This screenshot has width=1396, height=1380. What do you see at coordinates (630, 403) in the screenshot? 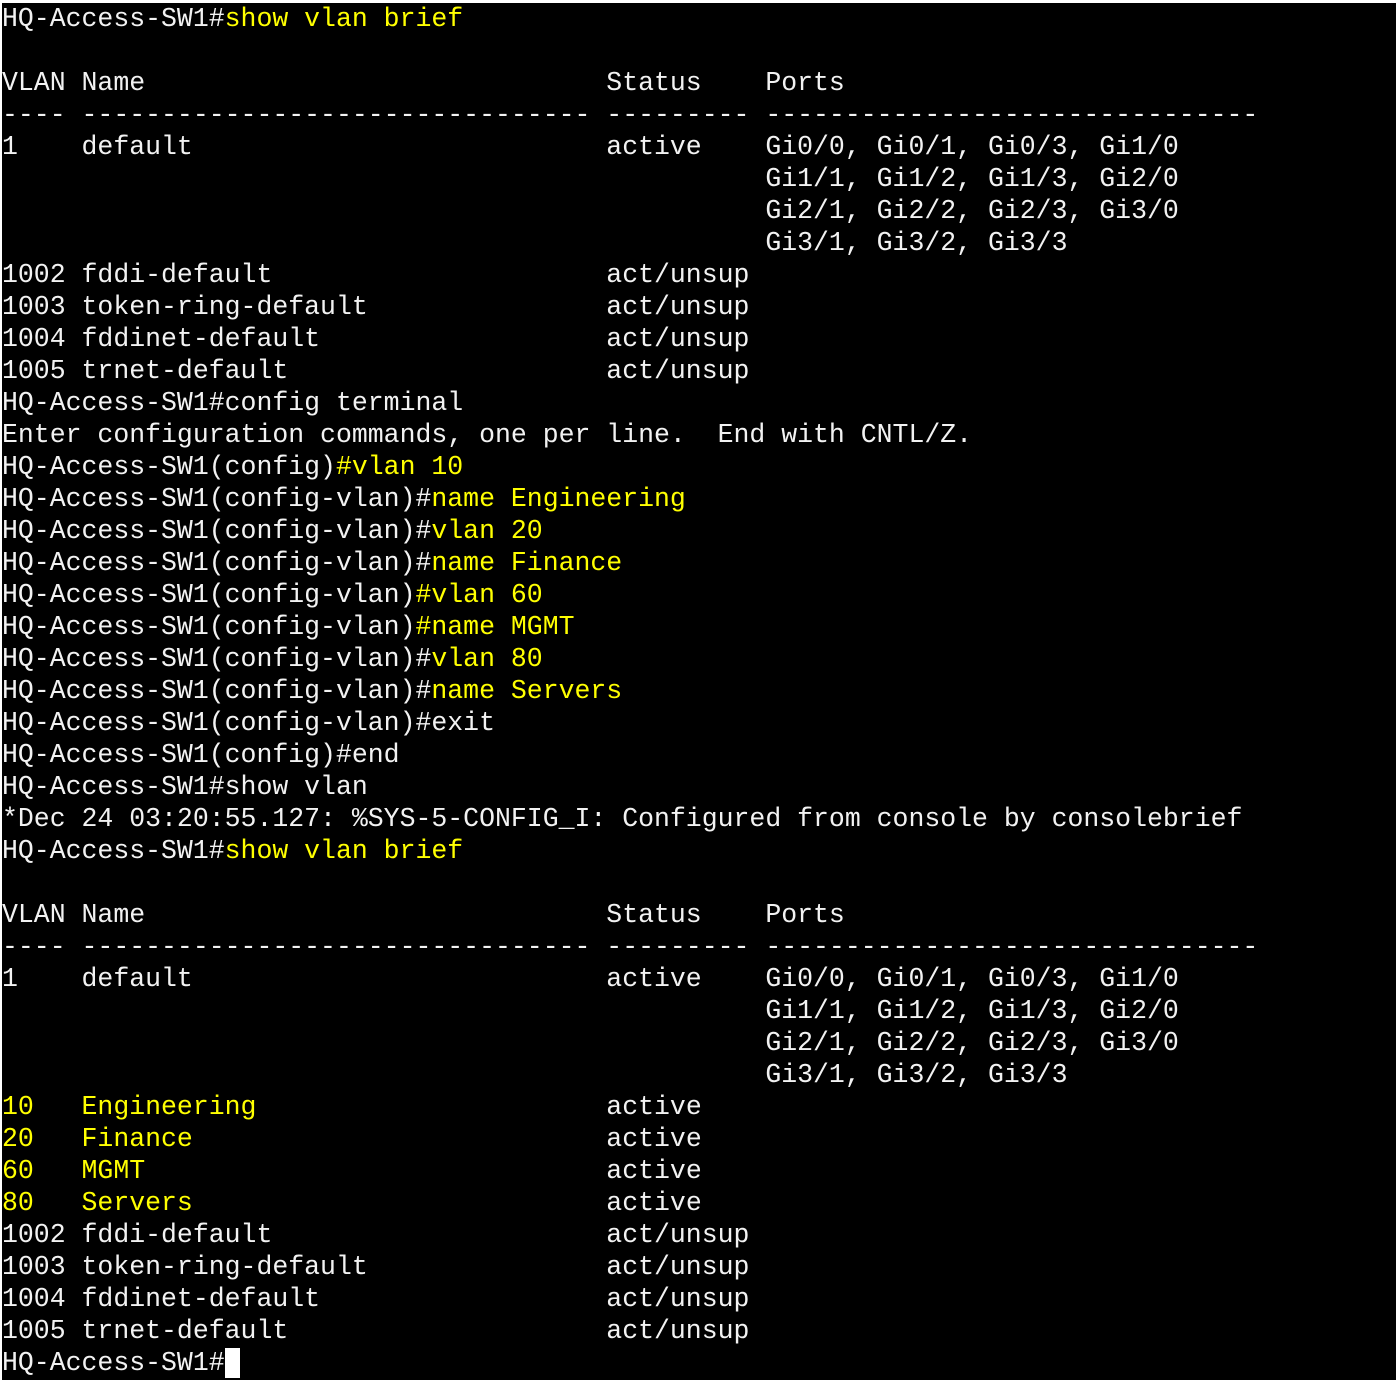
I see `terminal-line: HQ-Access-SW1#config terminal` at bounding box center [630, 403].